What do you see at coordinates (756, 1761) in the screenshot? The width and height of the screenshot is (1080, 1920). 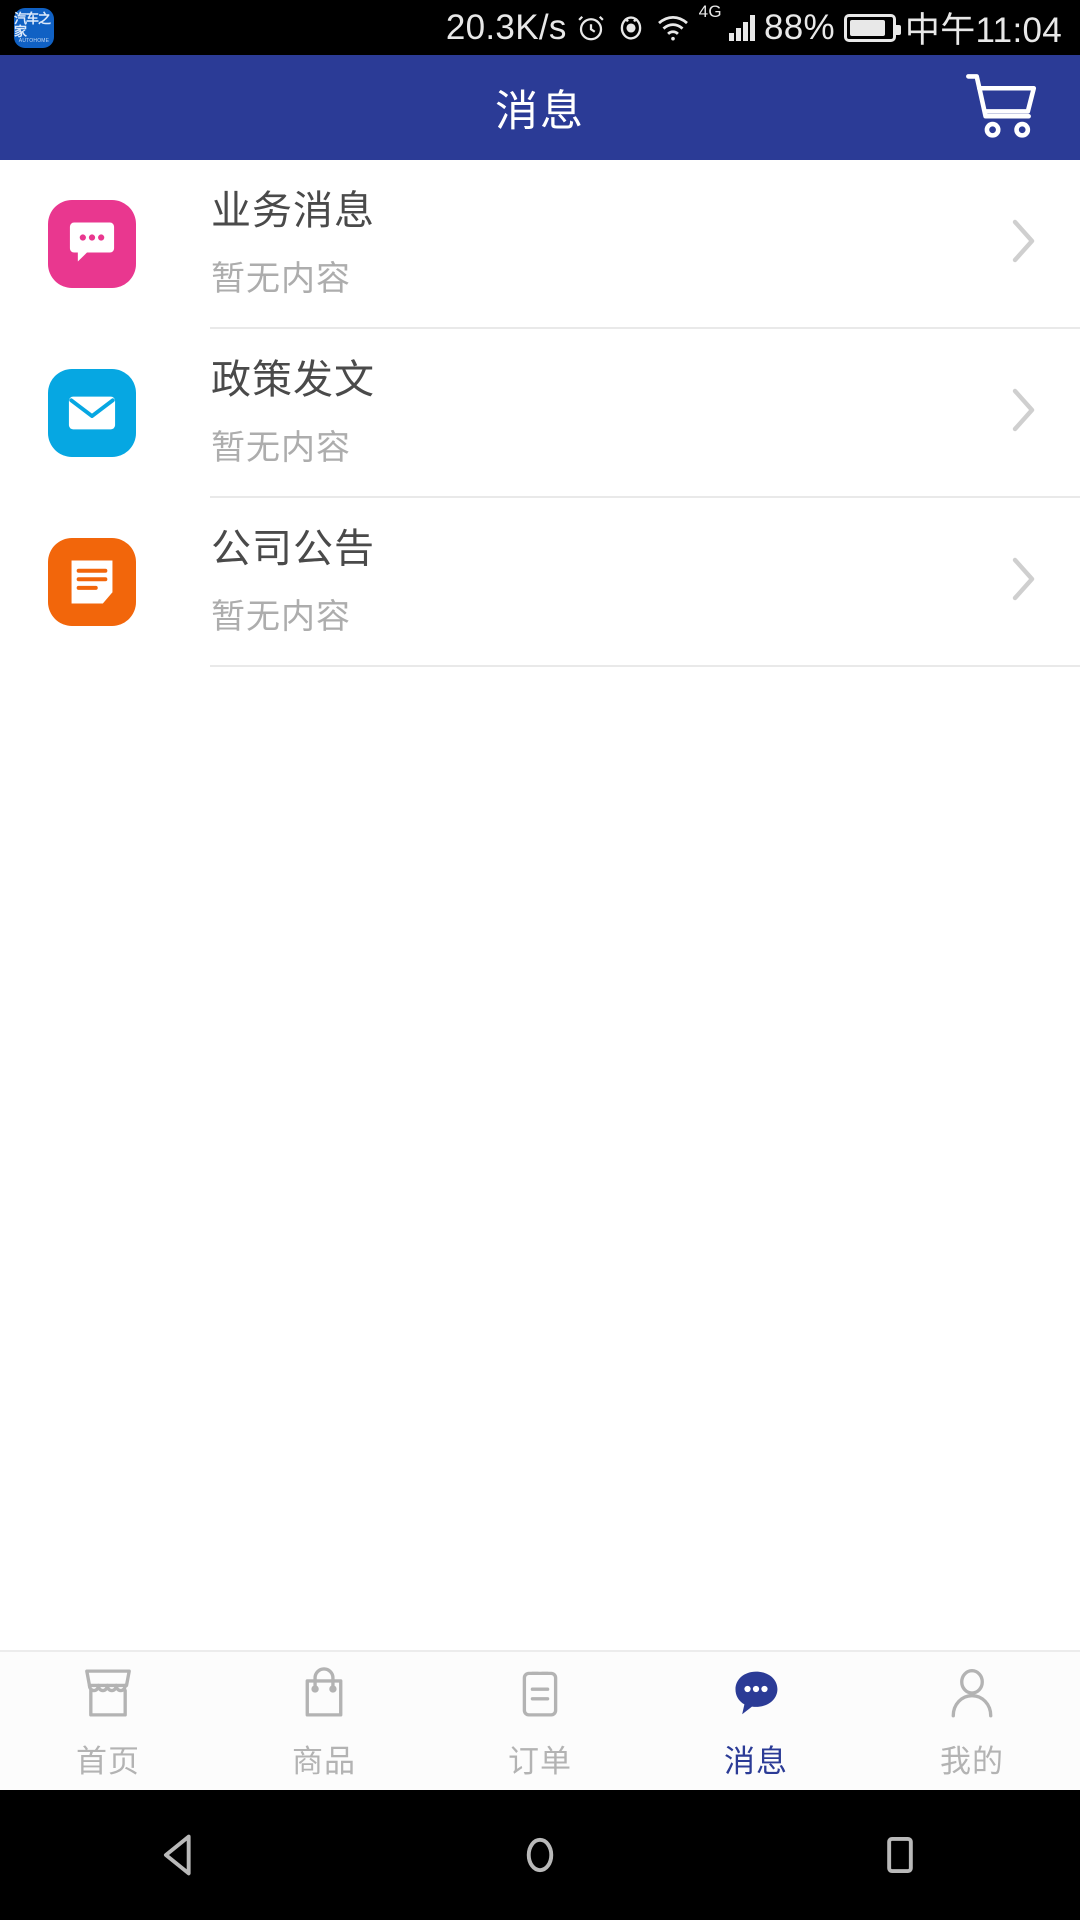 I see `tab-label: 消息` at bounding box center [756, 1761].